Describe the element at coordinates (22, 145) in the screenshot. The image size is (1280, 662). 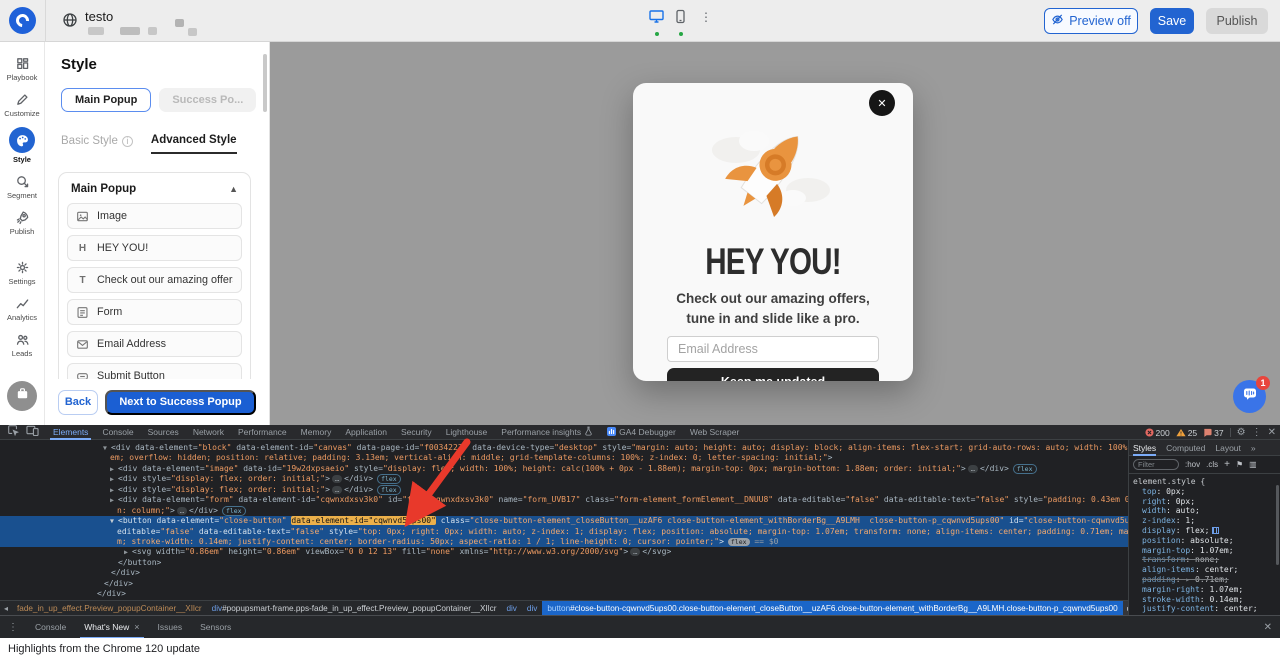
I see `sidebar-item-style: Style` at that location.